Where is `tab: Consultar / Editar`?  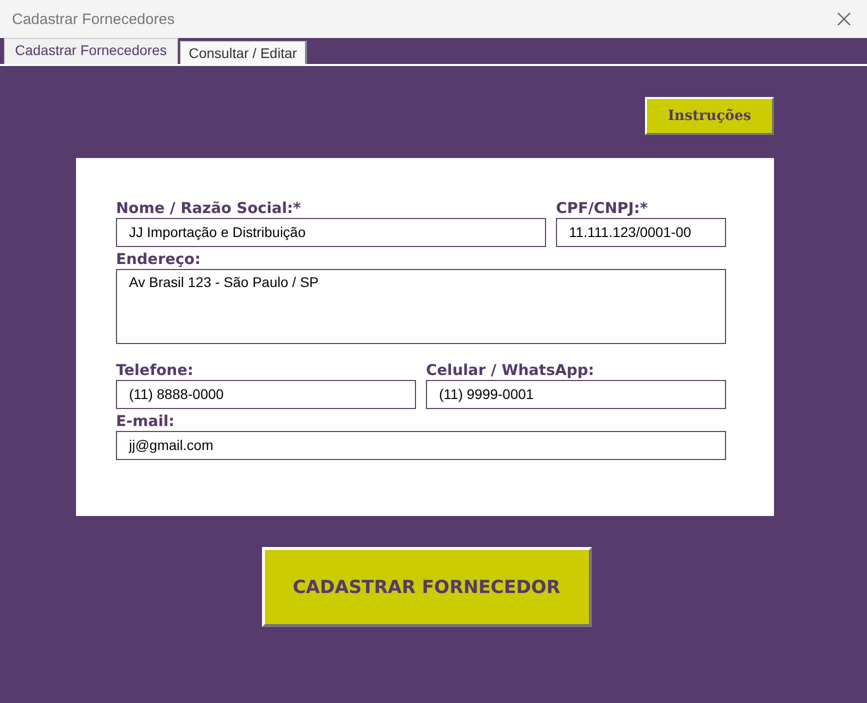 tab: Consultar / Editar is located at coordinates (243, 52).